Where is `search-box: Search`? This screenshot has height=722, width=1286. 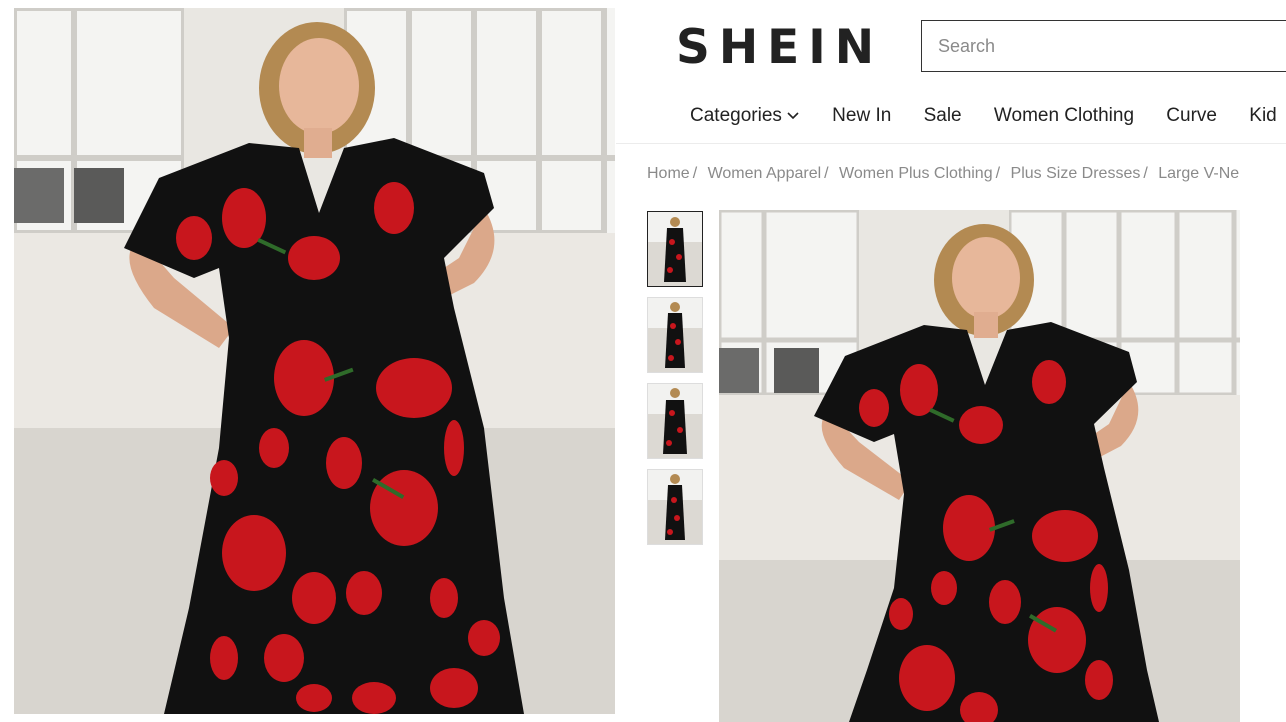
search-box: Search is located at coordinates (1103, 46).